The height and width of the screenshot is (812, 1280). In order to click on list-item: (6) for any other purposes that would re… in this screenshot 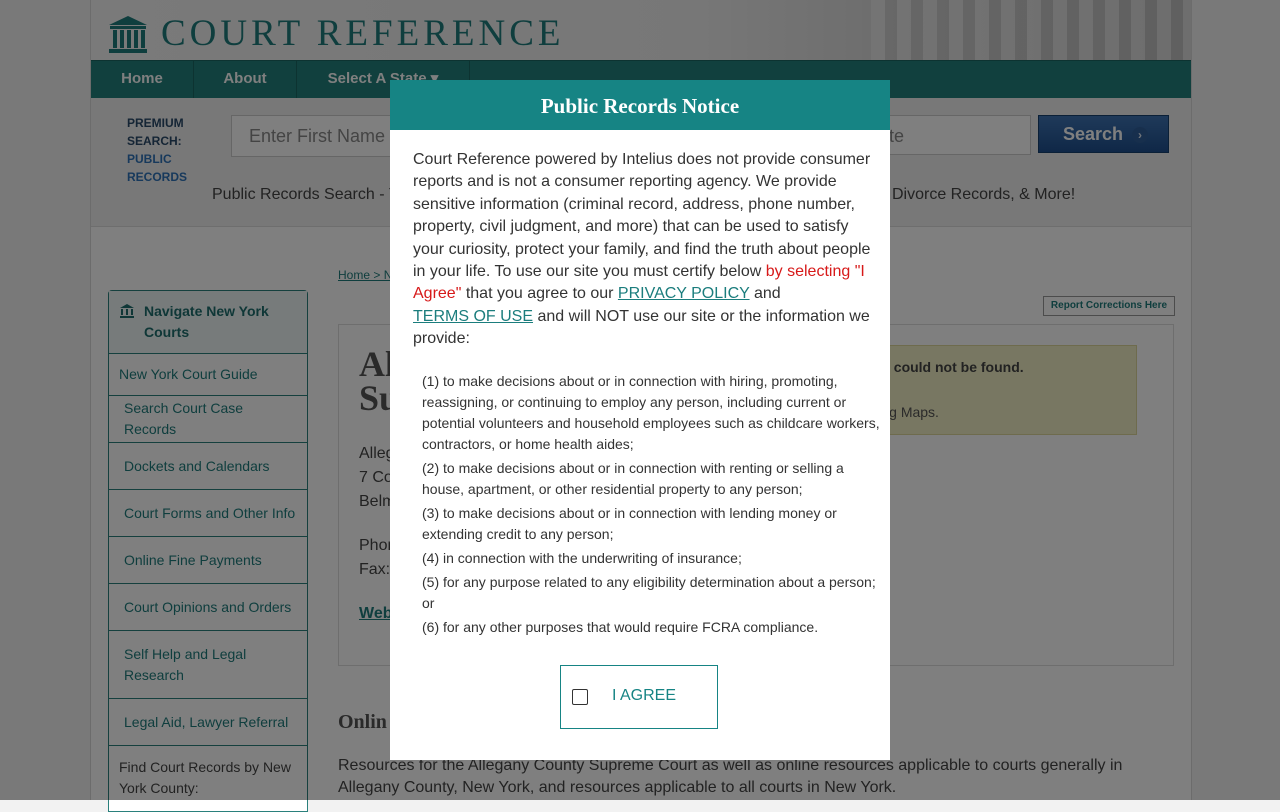, I will do `click(620, 627)`.